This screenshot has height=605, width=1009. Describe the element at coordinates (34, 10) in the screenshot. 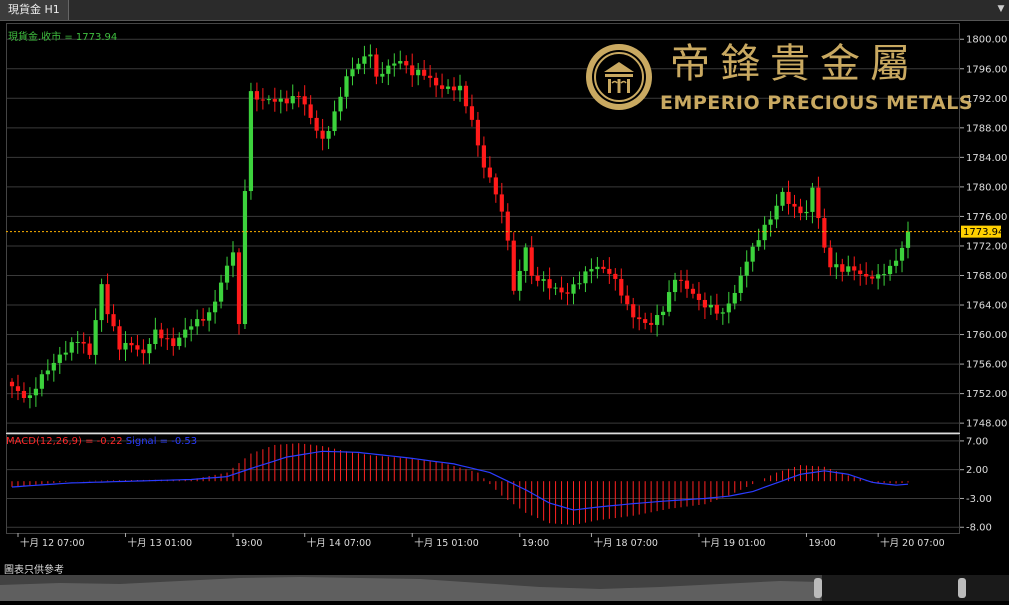

I see `tab-chart-title: 現貨金 H1` at that location.